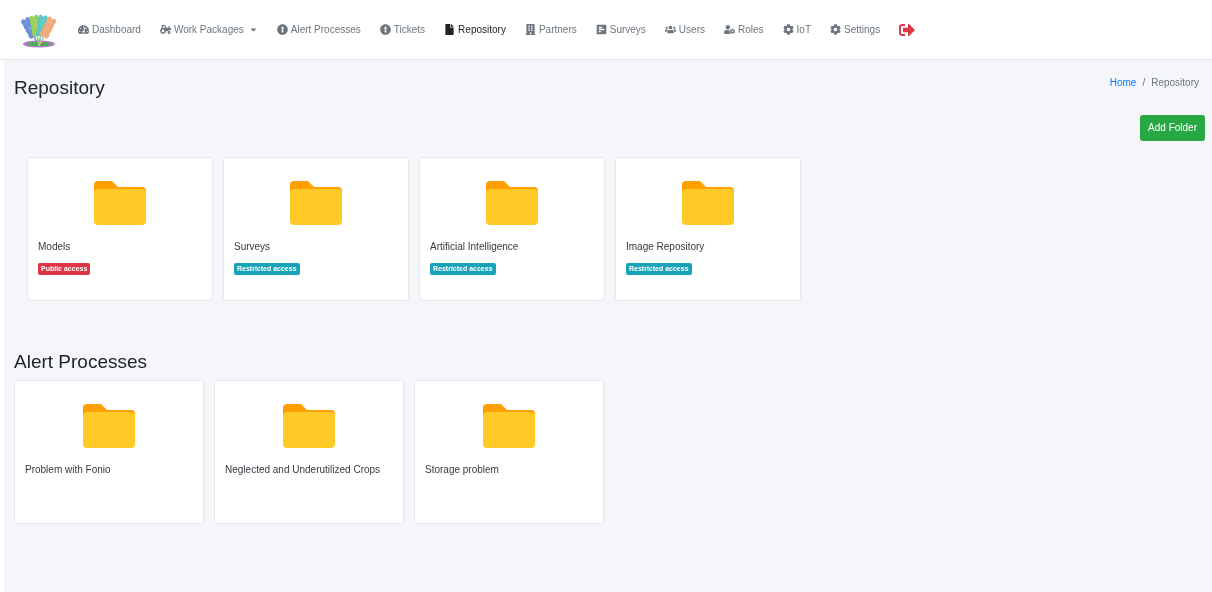 The image size is (1212, 592). I want to click on folder-name: Artificial Intelligence, so click(475, 246).